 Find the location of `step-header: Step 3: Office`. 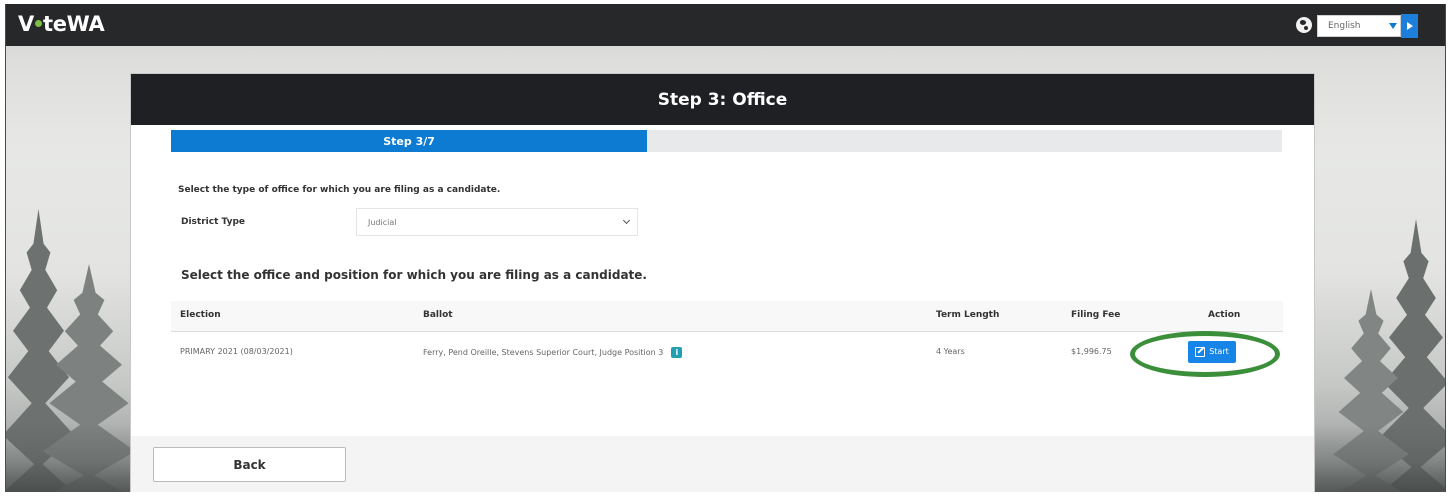

step-header: Step 3: Office is located at coordinates (722, 99).